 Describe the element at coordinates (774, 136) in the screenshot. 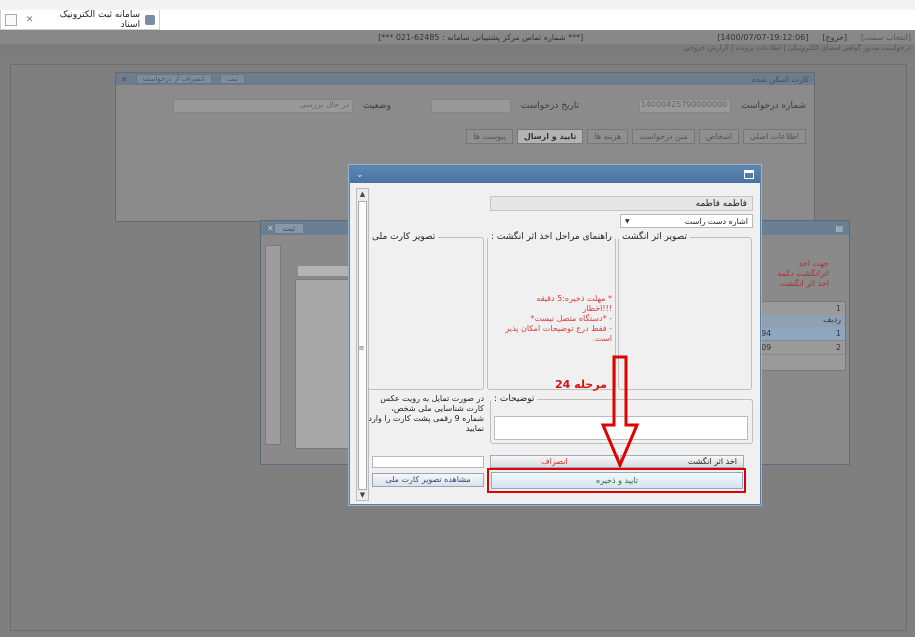

I see `tab-main-info: اطلاعات اصلی` at that location.